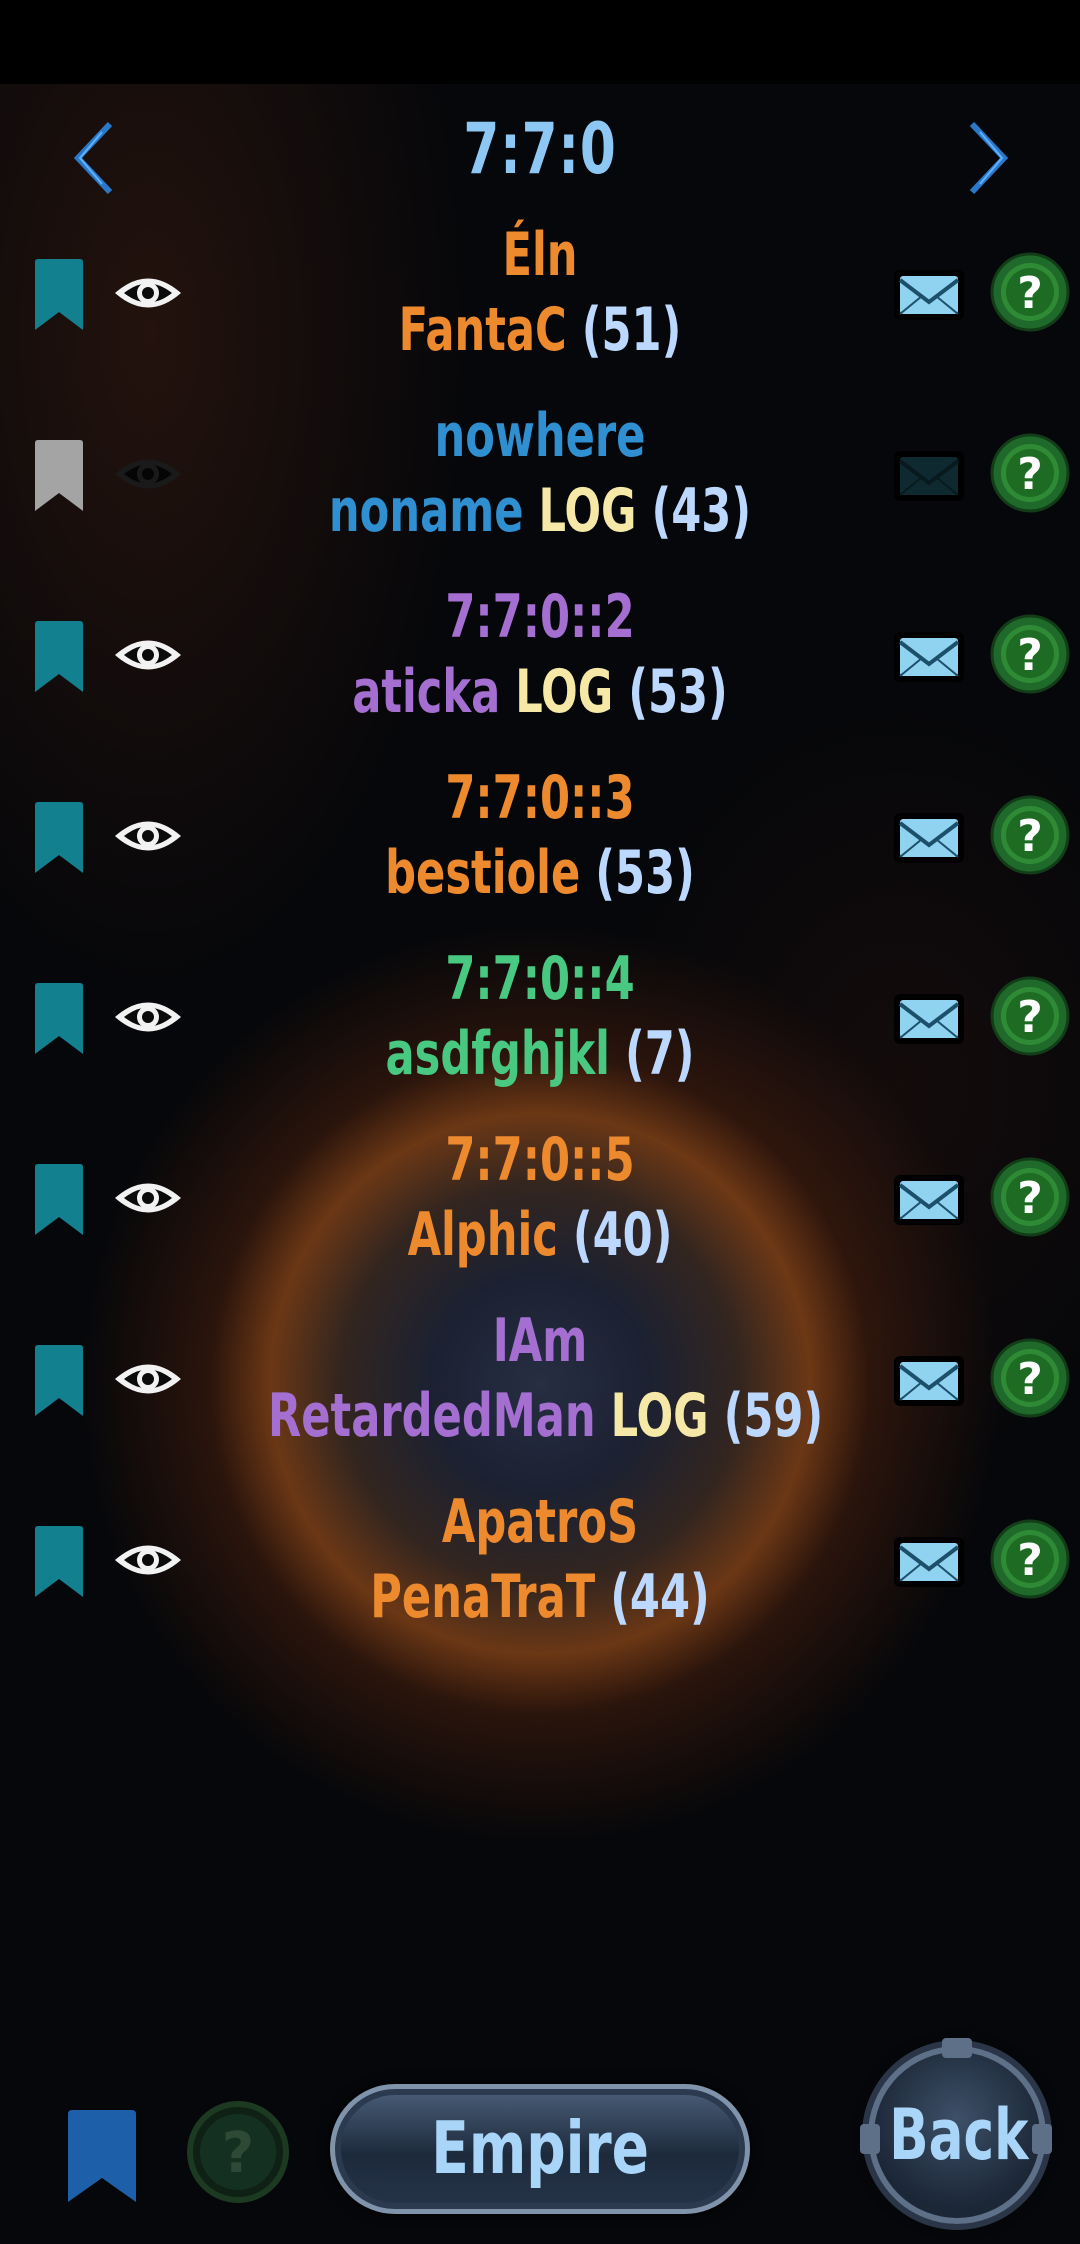 The height and width of the screenshot is (2244, 1080). Describe the element at coordinates (773, 1416) in the screenshot. I see `player-level: (59)` at that location.